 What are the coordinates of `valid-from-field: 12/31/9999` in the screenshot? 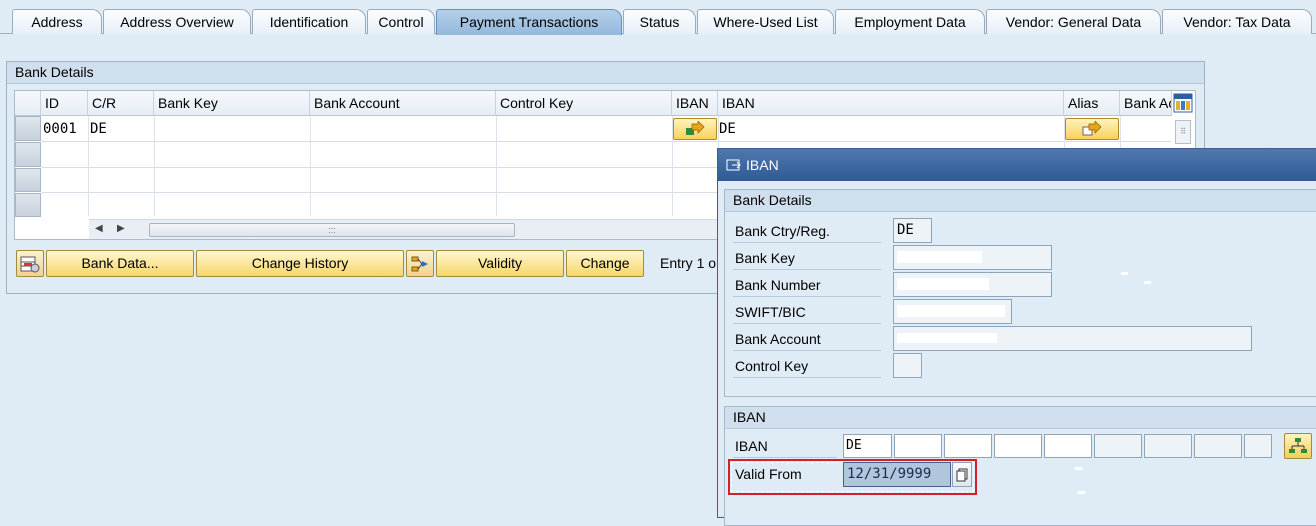 It's located at (897, 474).